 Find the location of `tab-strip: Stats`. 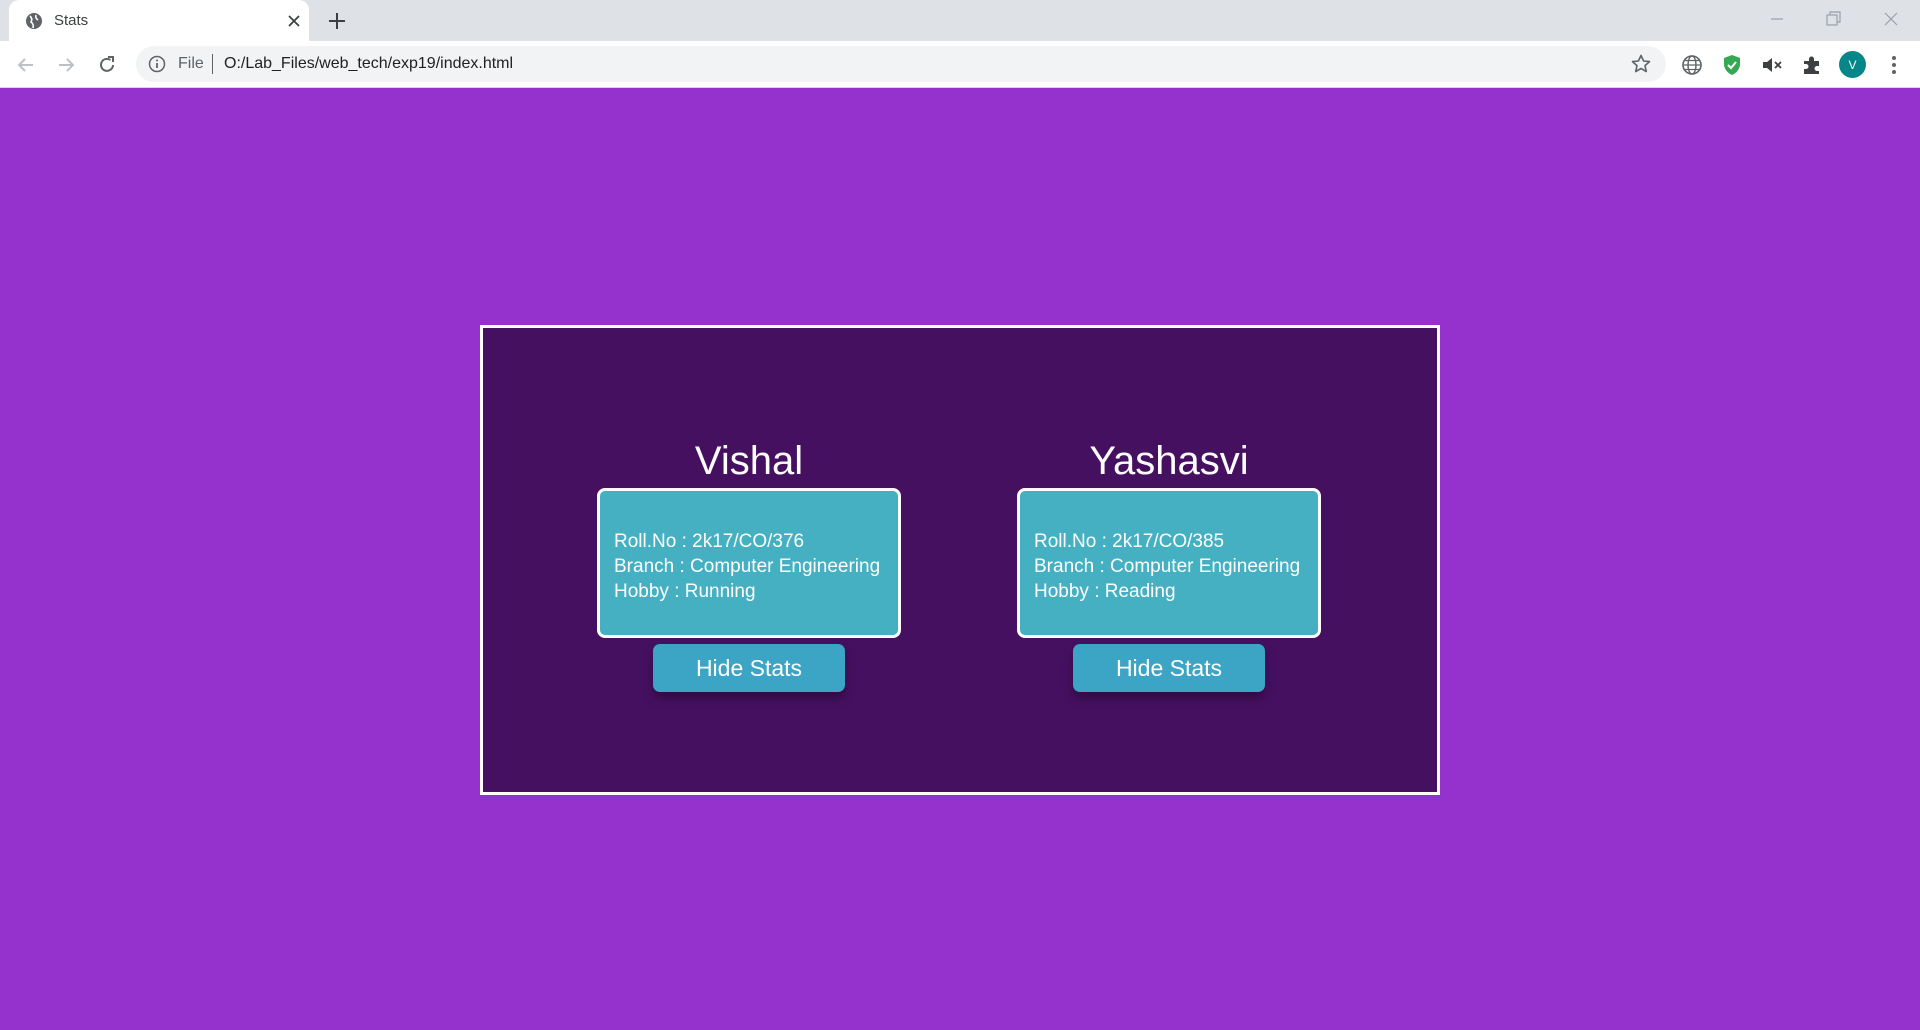

tab-strip: Stats is located at coordinates (960, 20).